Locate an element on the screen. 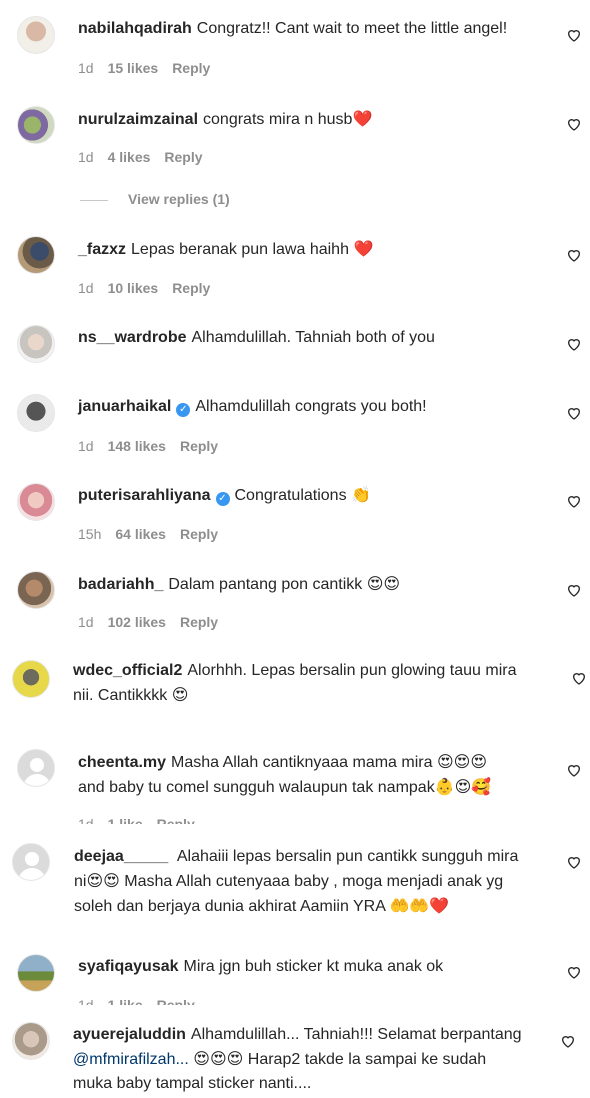  comment-username: januarhaikal is located at coordinates (124, 406).